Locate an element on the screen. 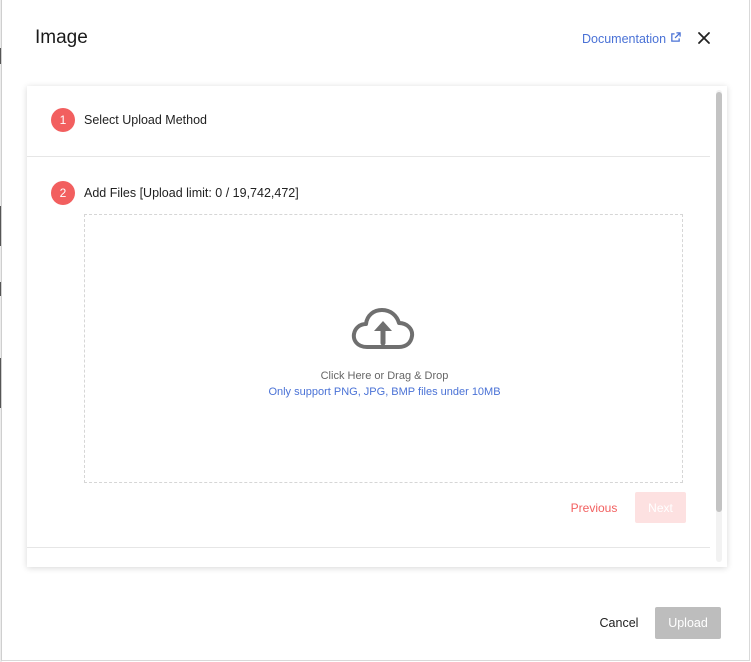 This screenshot has height=662, width=751. close-button is located at coordinates (704, 38).